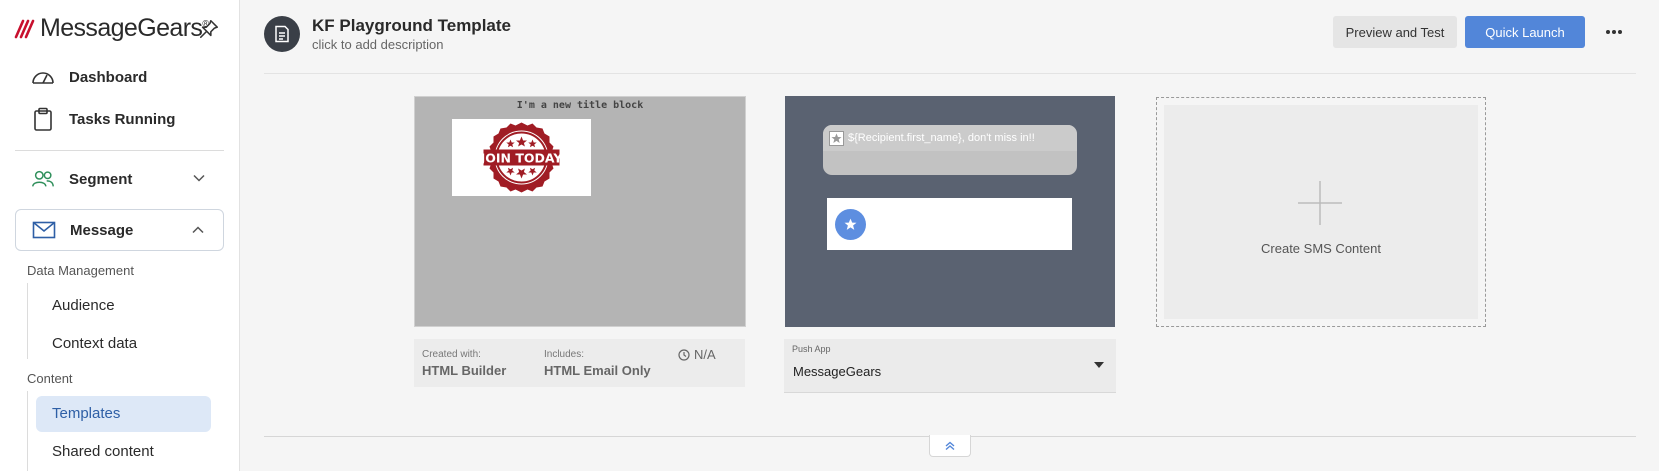 This screenshot has width=1659, height=471. Describe the element at coordinates (705, 354) in the screenshot. I see `status-text: N/A` at that location.